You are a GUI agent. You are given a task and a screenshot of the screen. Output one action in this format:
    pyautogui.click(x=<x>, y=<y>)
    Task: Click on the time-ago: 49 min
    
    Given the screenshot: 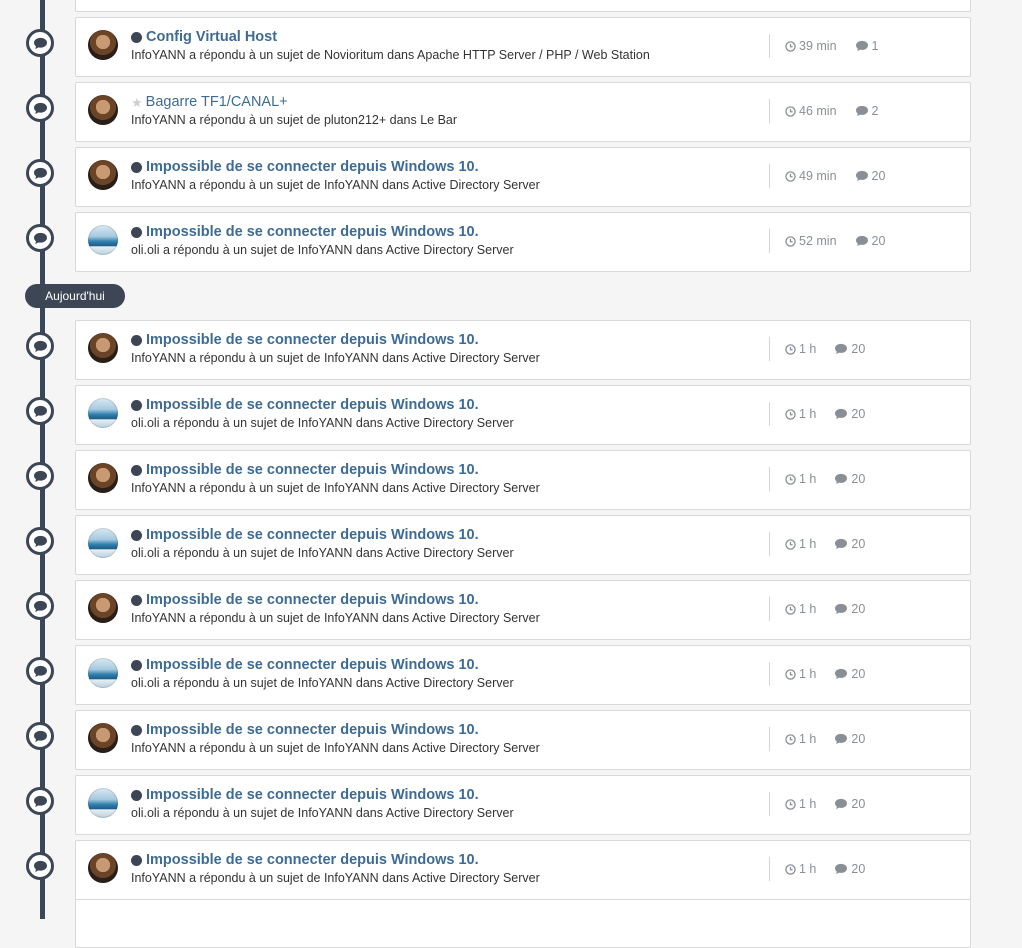 What is the action you would take?
    pyautogui.click(x=811, y=176)
    